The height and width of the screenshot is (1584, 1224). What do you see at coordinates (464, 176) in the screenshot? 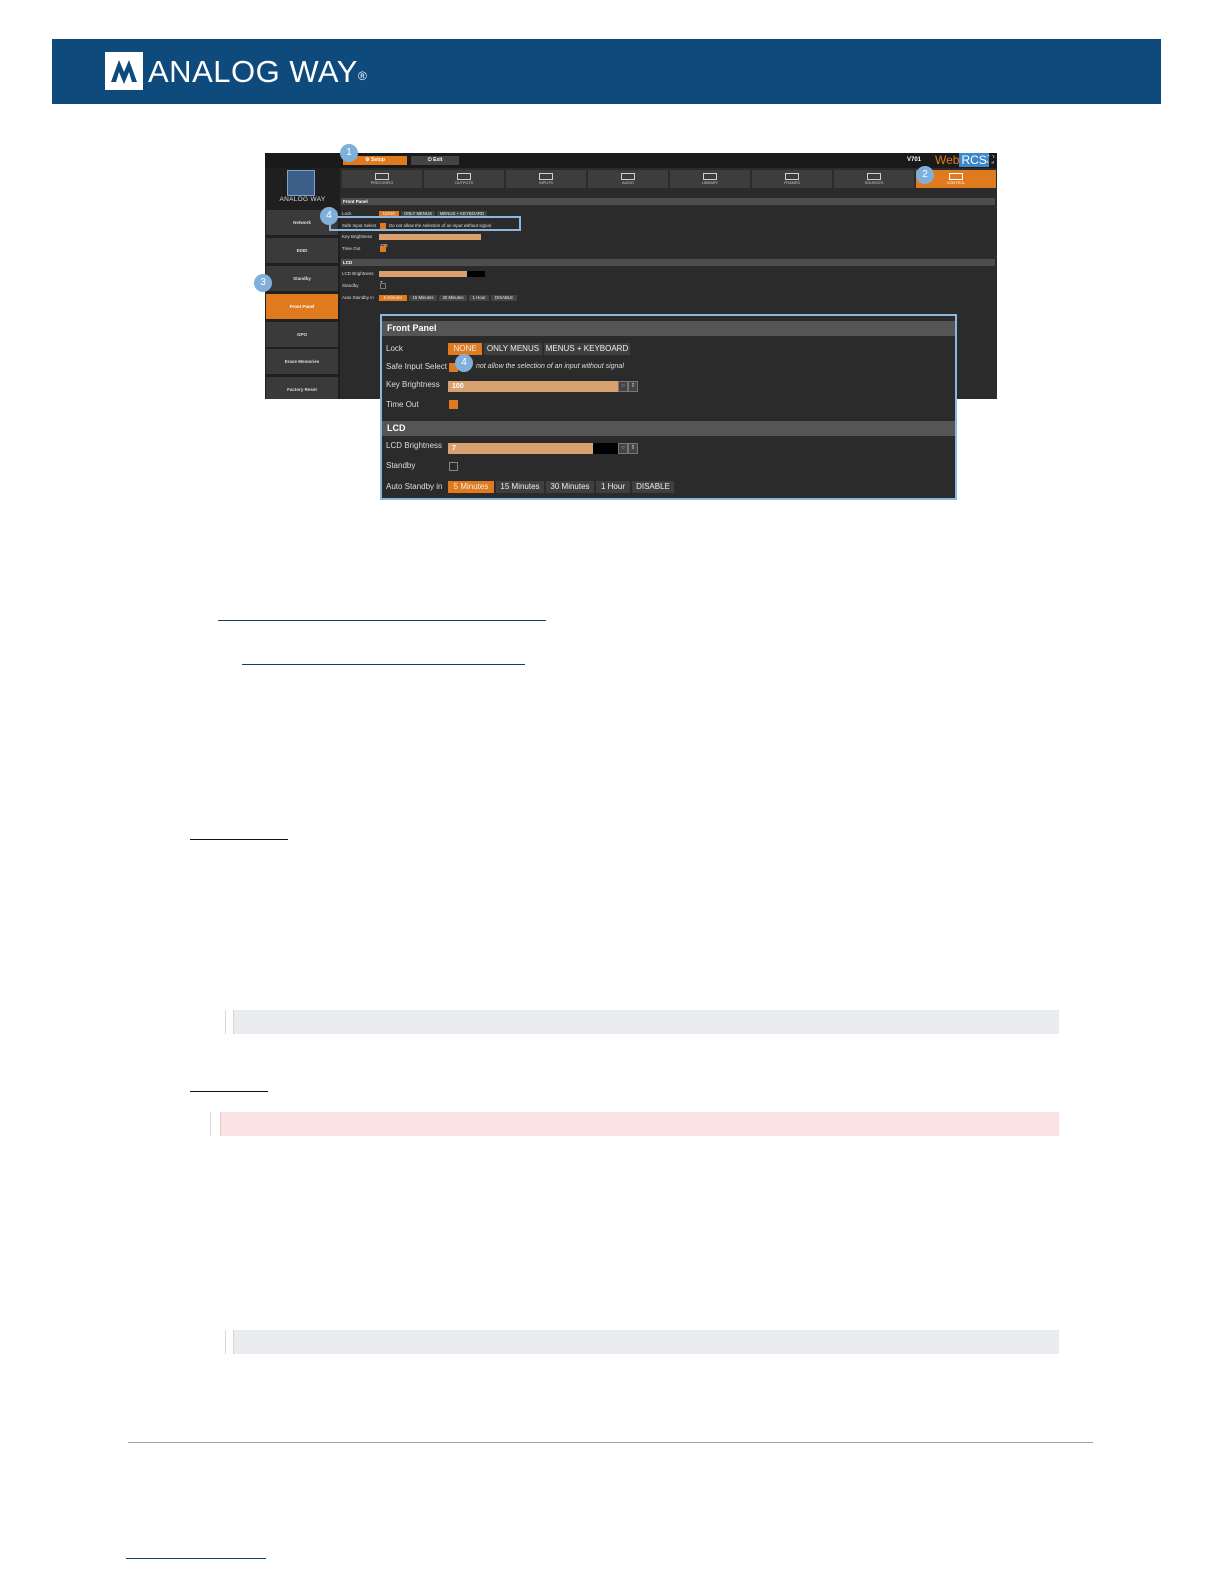
I see `outputs-icon` at bounding box center [464, 176].